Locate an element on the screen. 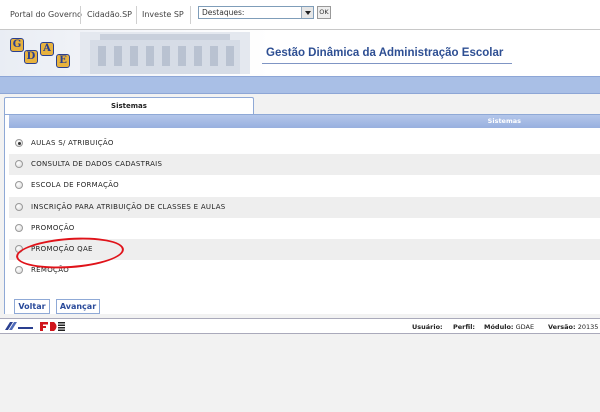 The height and width of the screenshot is (412, 600). gdae-logo: G D A E is located at coordinates (41, 55).